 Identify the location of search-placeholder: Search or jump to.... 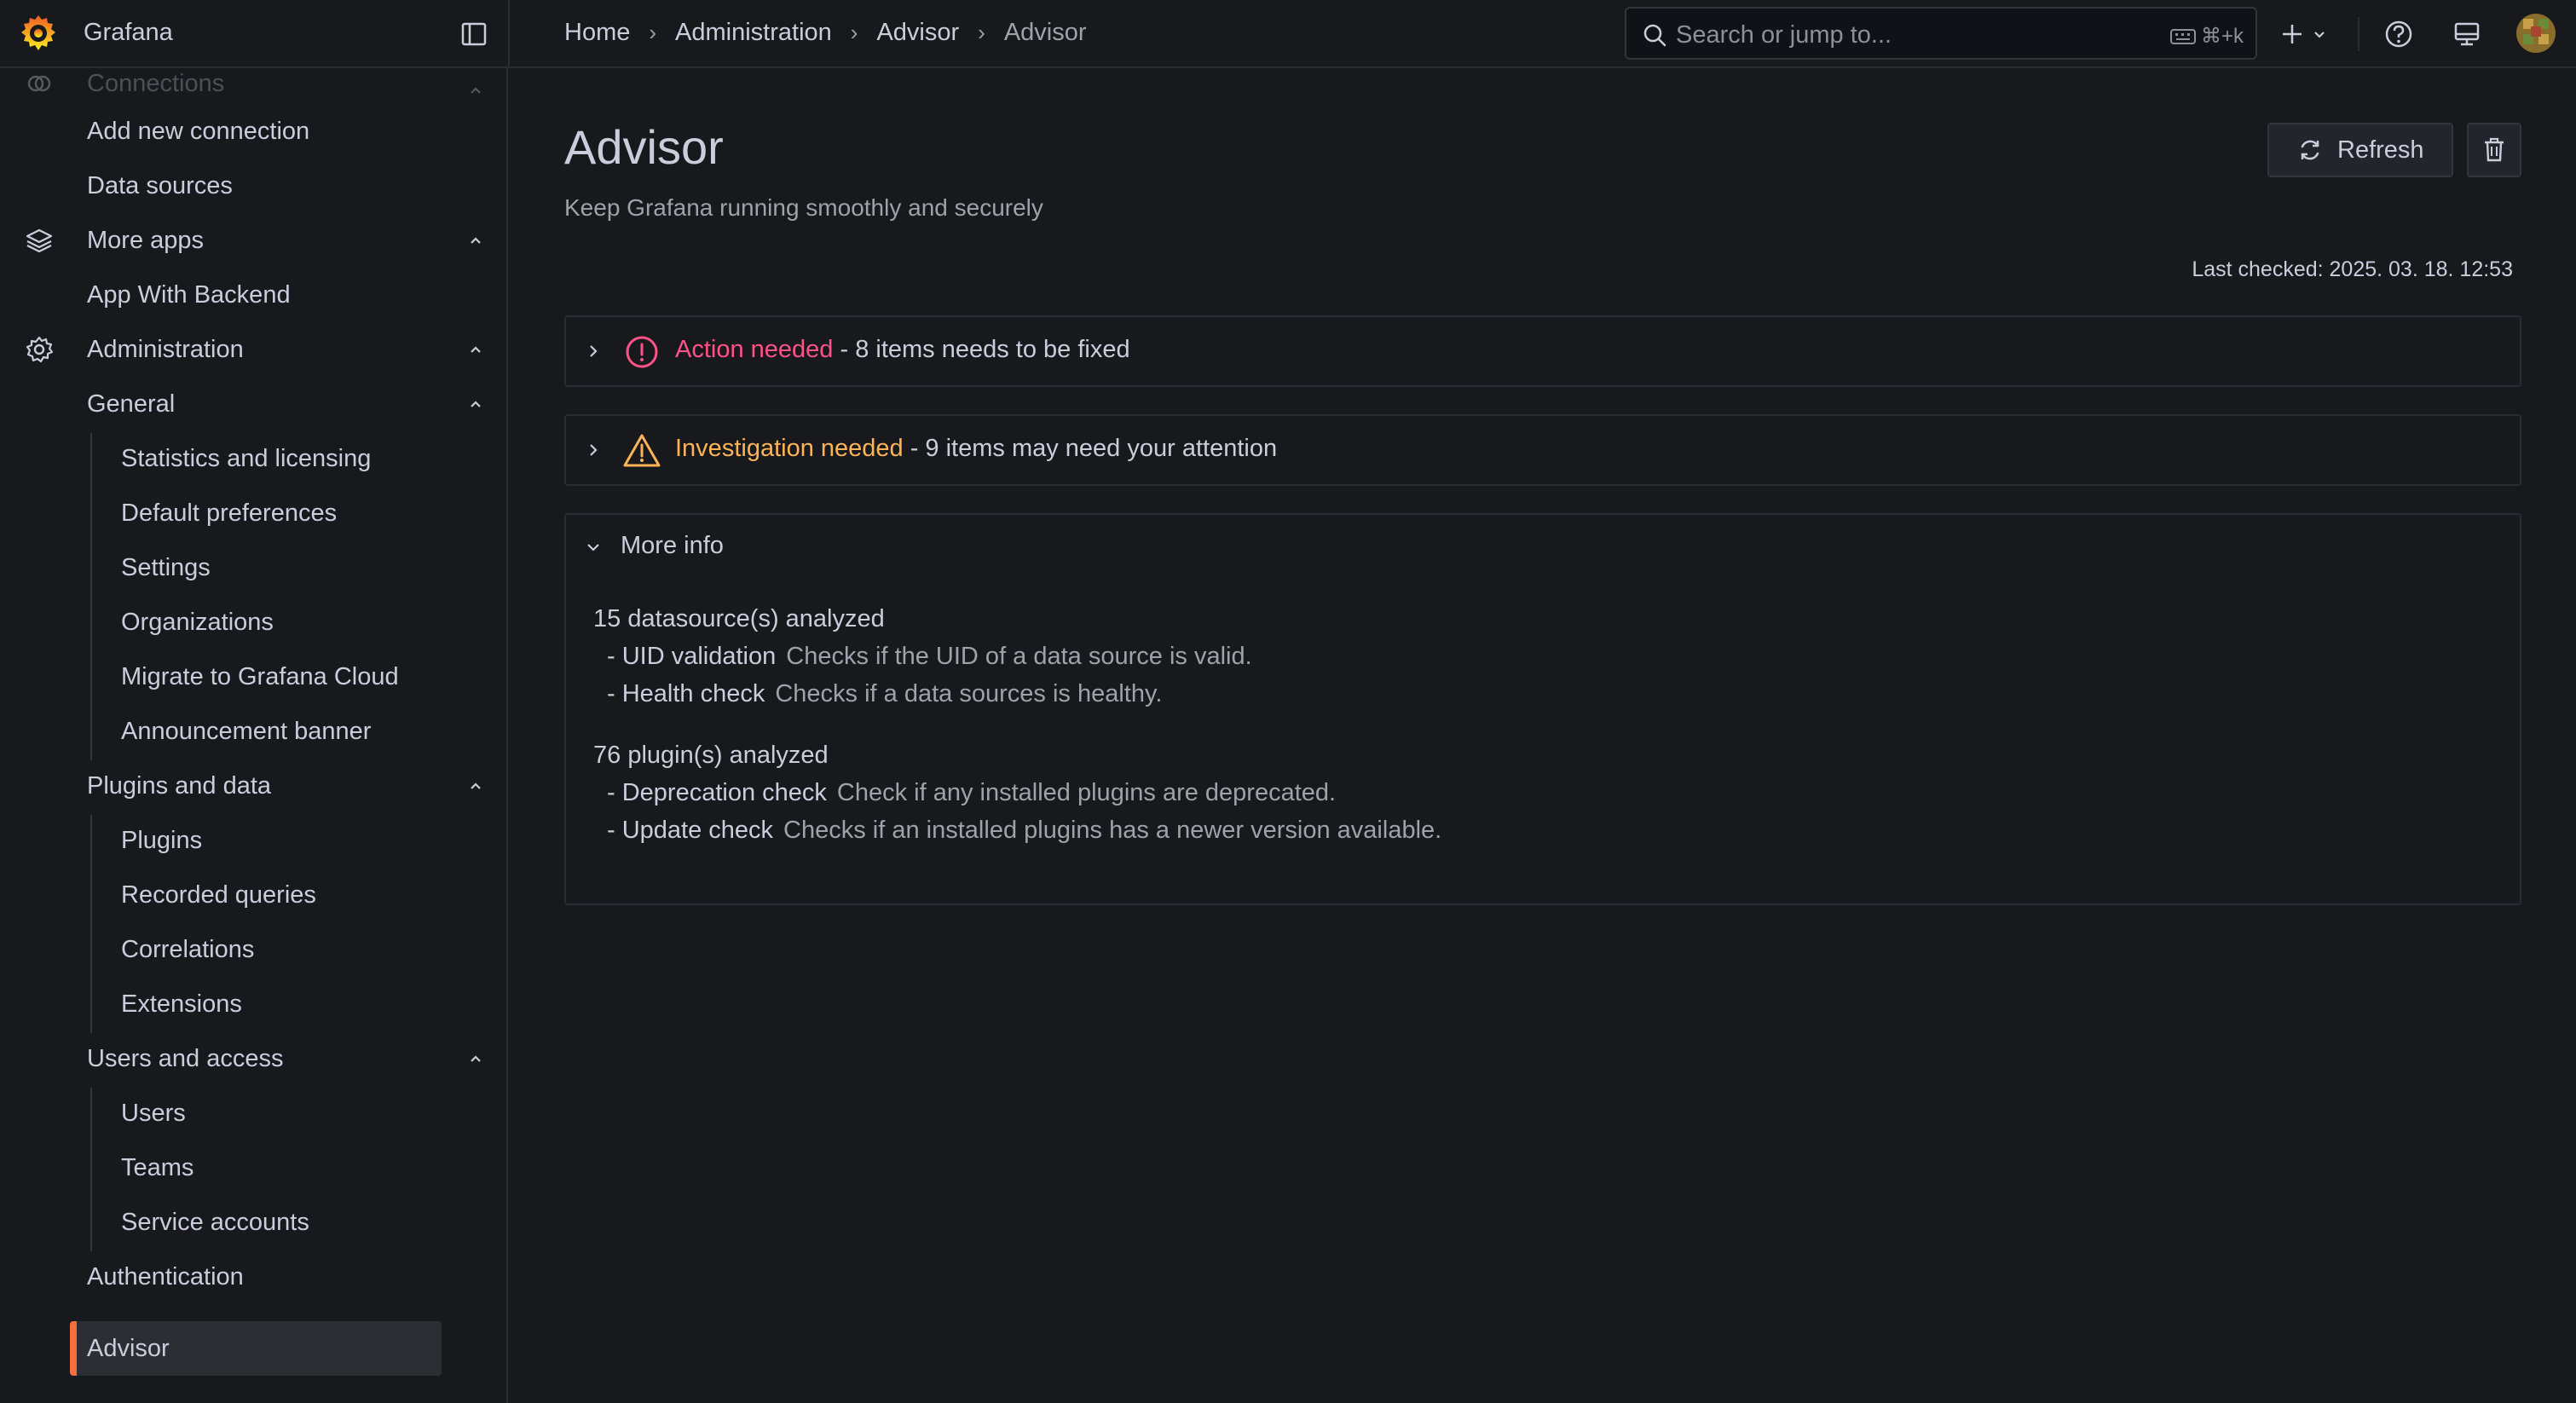
(1784, 35).